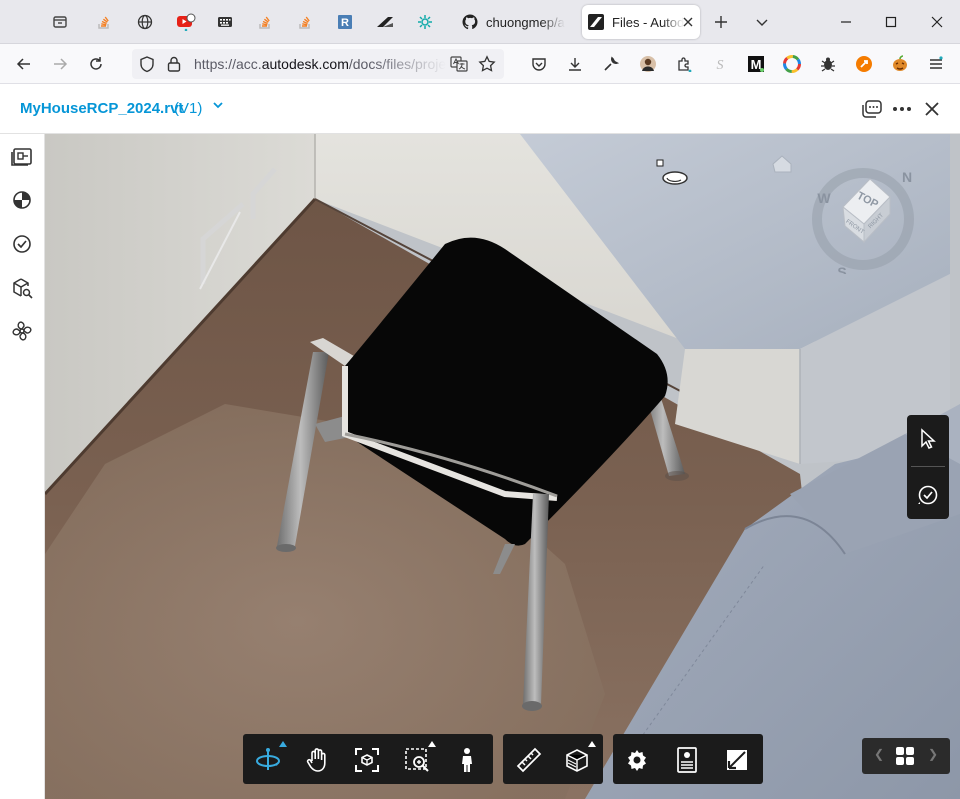 Image resolution: width=960 pixels, height=799 pixels. I want to click on model-search-icon, so click(22, 288).